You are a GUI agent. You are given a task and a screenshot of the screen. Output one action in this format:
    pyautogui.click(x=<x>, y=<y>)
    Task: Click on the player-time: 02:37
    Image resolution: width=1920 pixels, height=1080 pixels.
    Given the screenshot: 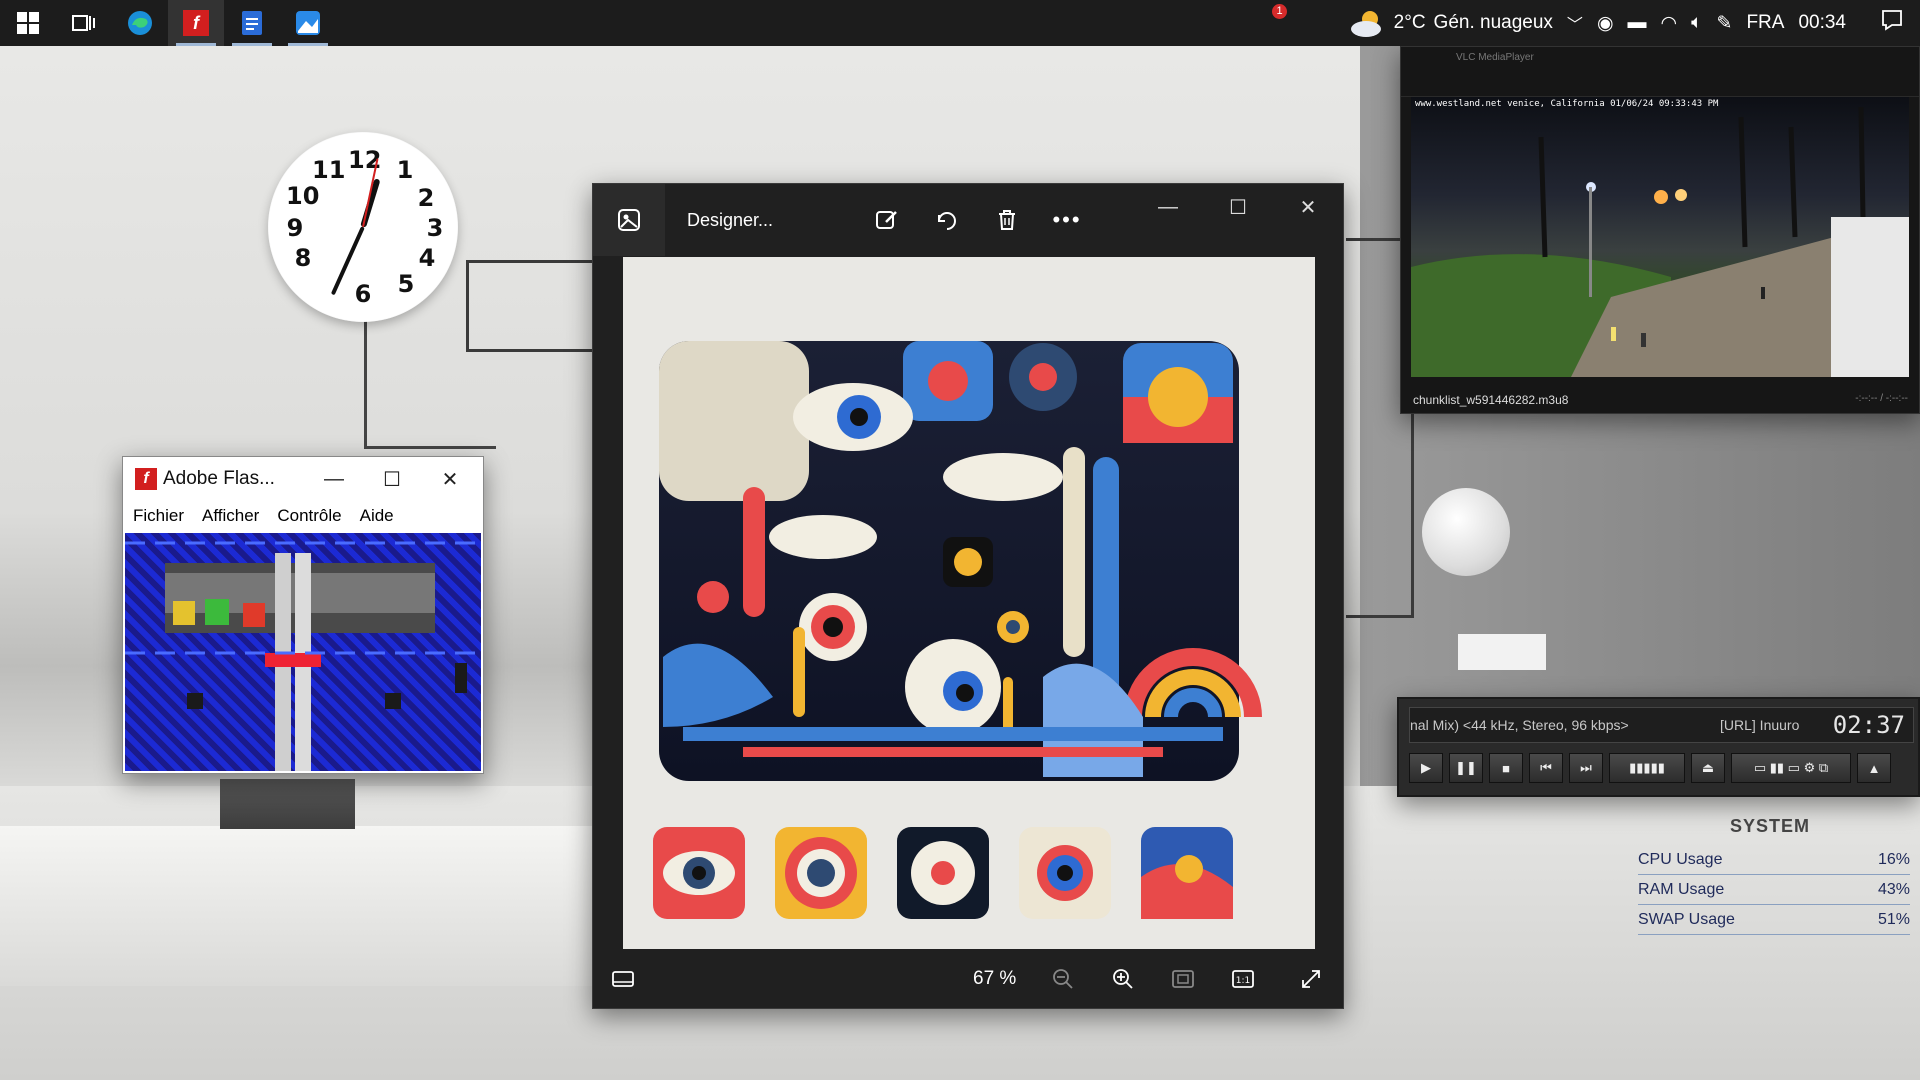 What is the action you would take?
    pyautogui.click(x=1868, y=725)
    